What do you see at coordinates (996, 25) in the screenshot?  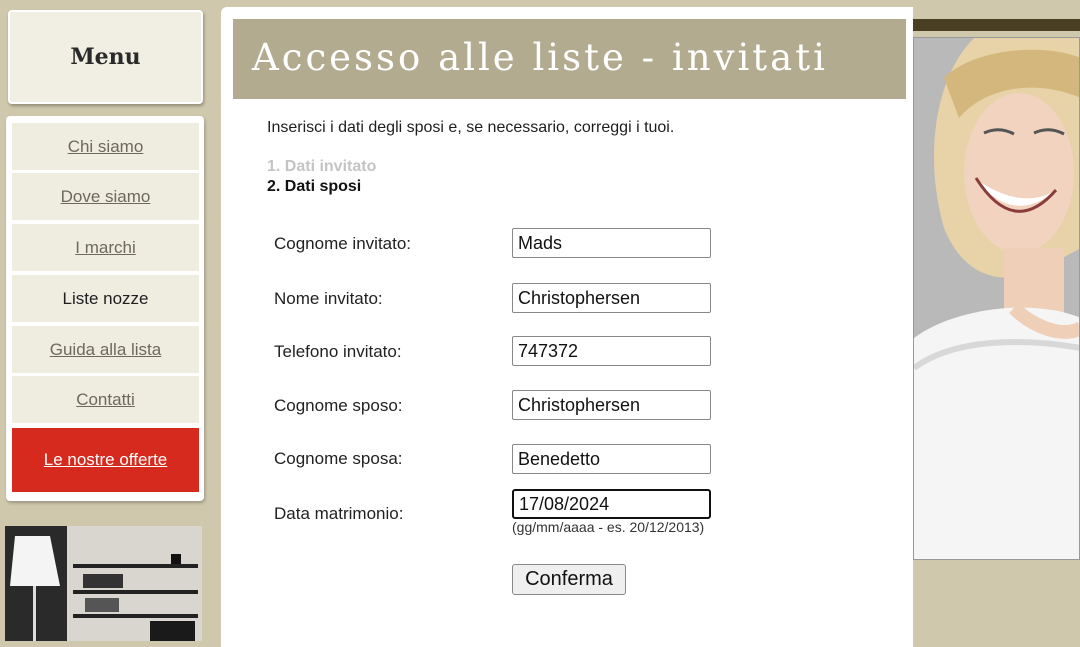 I see `header-strip` at bounding box center [996, 25].